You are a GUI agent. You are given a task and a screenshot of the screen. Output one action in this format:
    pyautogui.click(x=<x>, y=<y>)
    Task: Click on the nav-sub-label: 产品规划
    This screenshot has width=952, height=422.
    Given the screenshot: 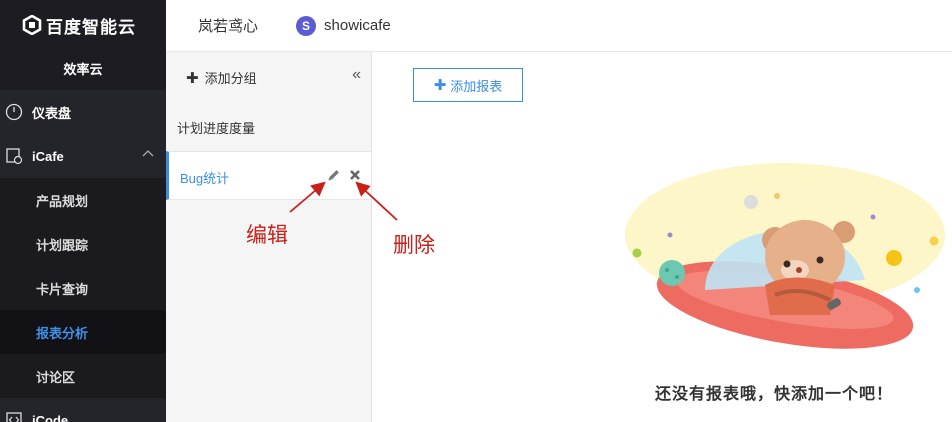 What is the action you would take?
    pyautogui.click(x=62, y=201)
    